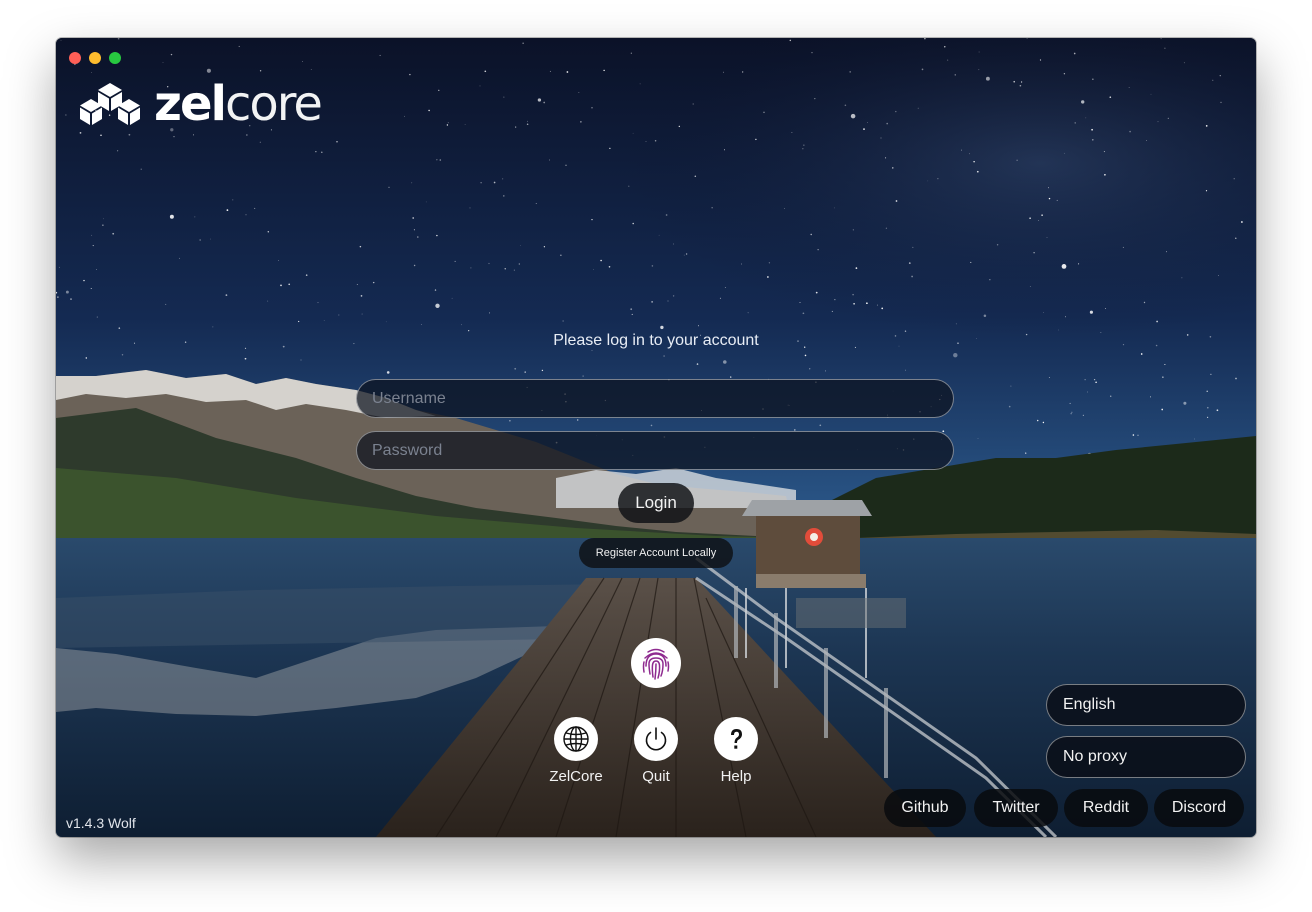  I want to click on close-window-button, so click(75, 58).